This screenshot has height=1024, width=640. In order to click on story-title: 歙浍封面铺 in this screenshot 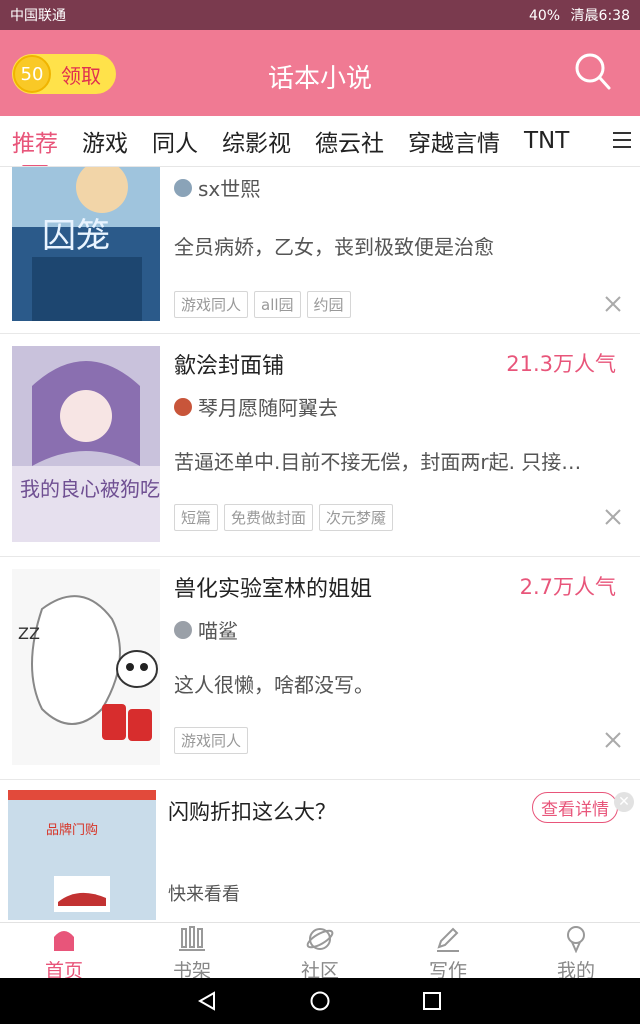, I will do `click(229, 366)`.